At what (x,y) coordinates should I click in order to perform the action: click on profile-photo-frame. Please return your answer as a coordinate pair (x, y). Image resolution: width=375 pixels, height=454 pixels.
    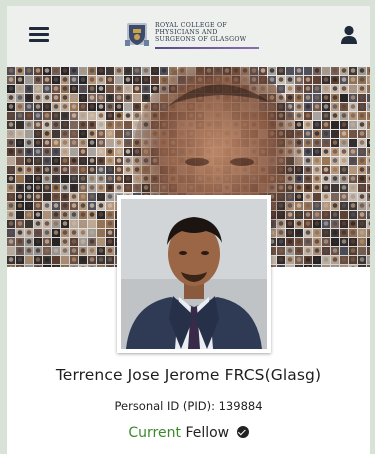
    Looking at the image, I should click on (194, 274).